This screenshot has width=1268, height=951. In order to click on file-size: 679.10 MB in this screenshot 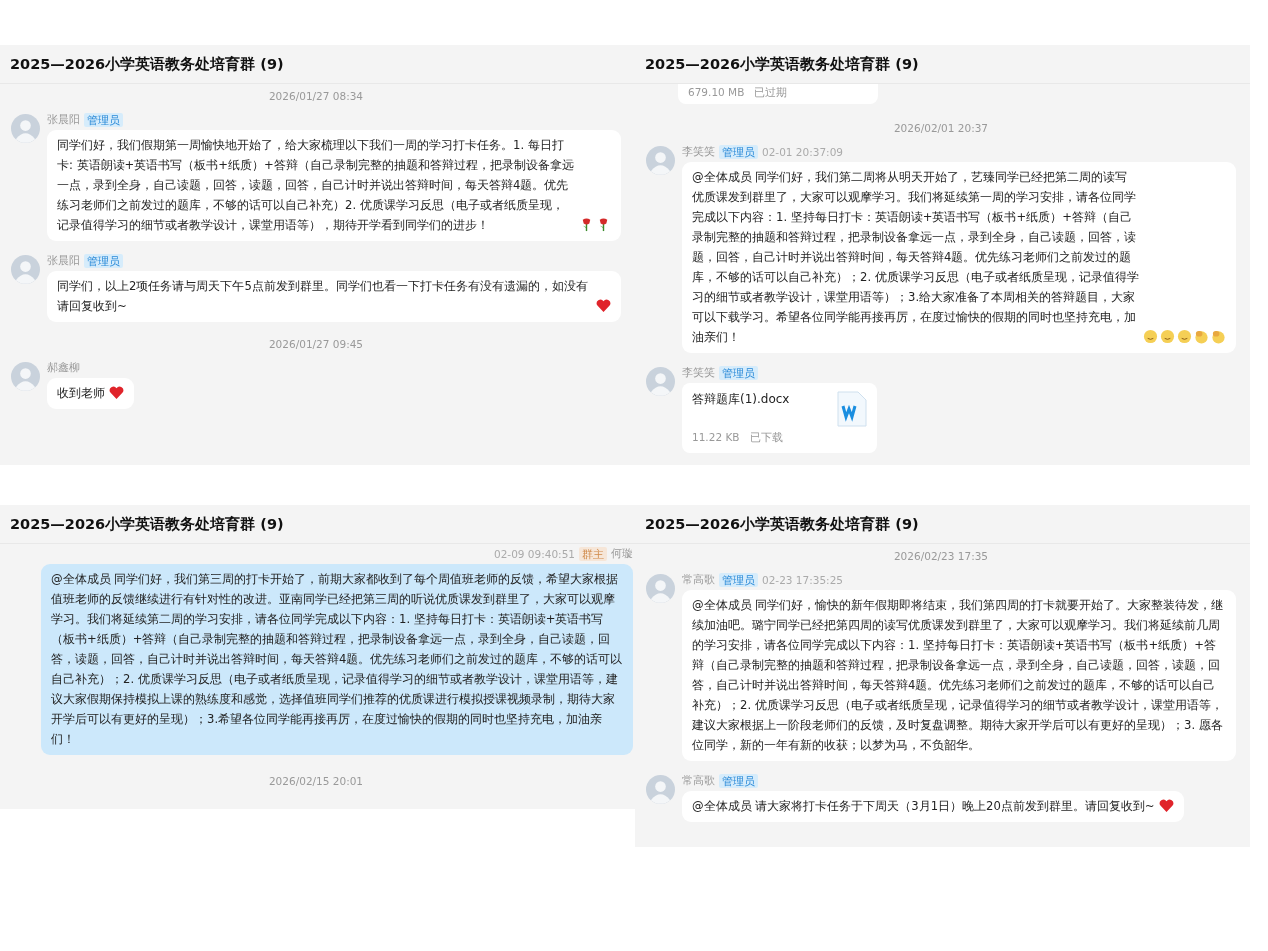, I will do `click(716, 93)`.